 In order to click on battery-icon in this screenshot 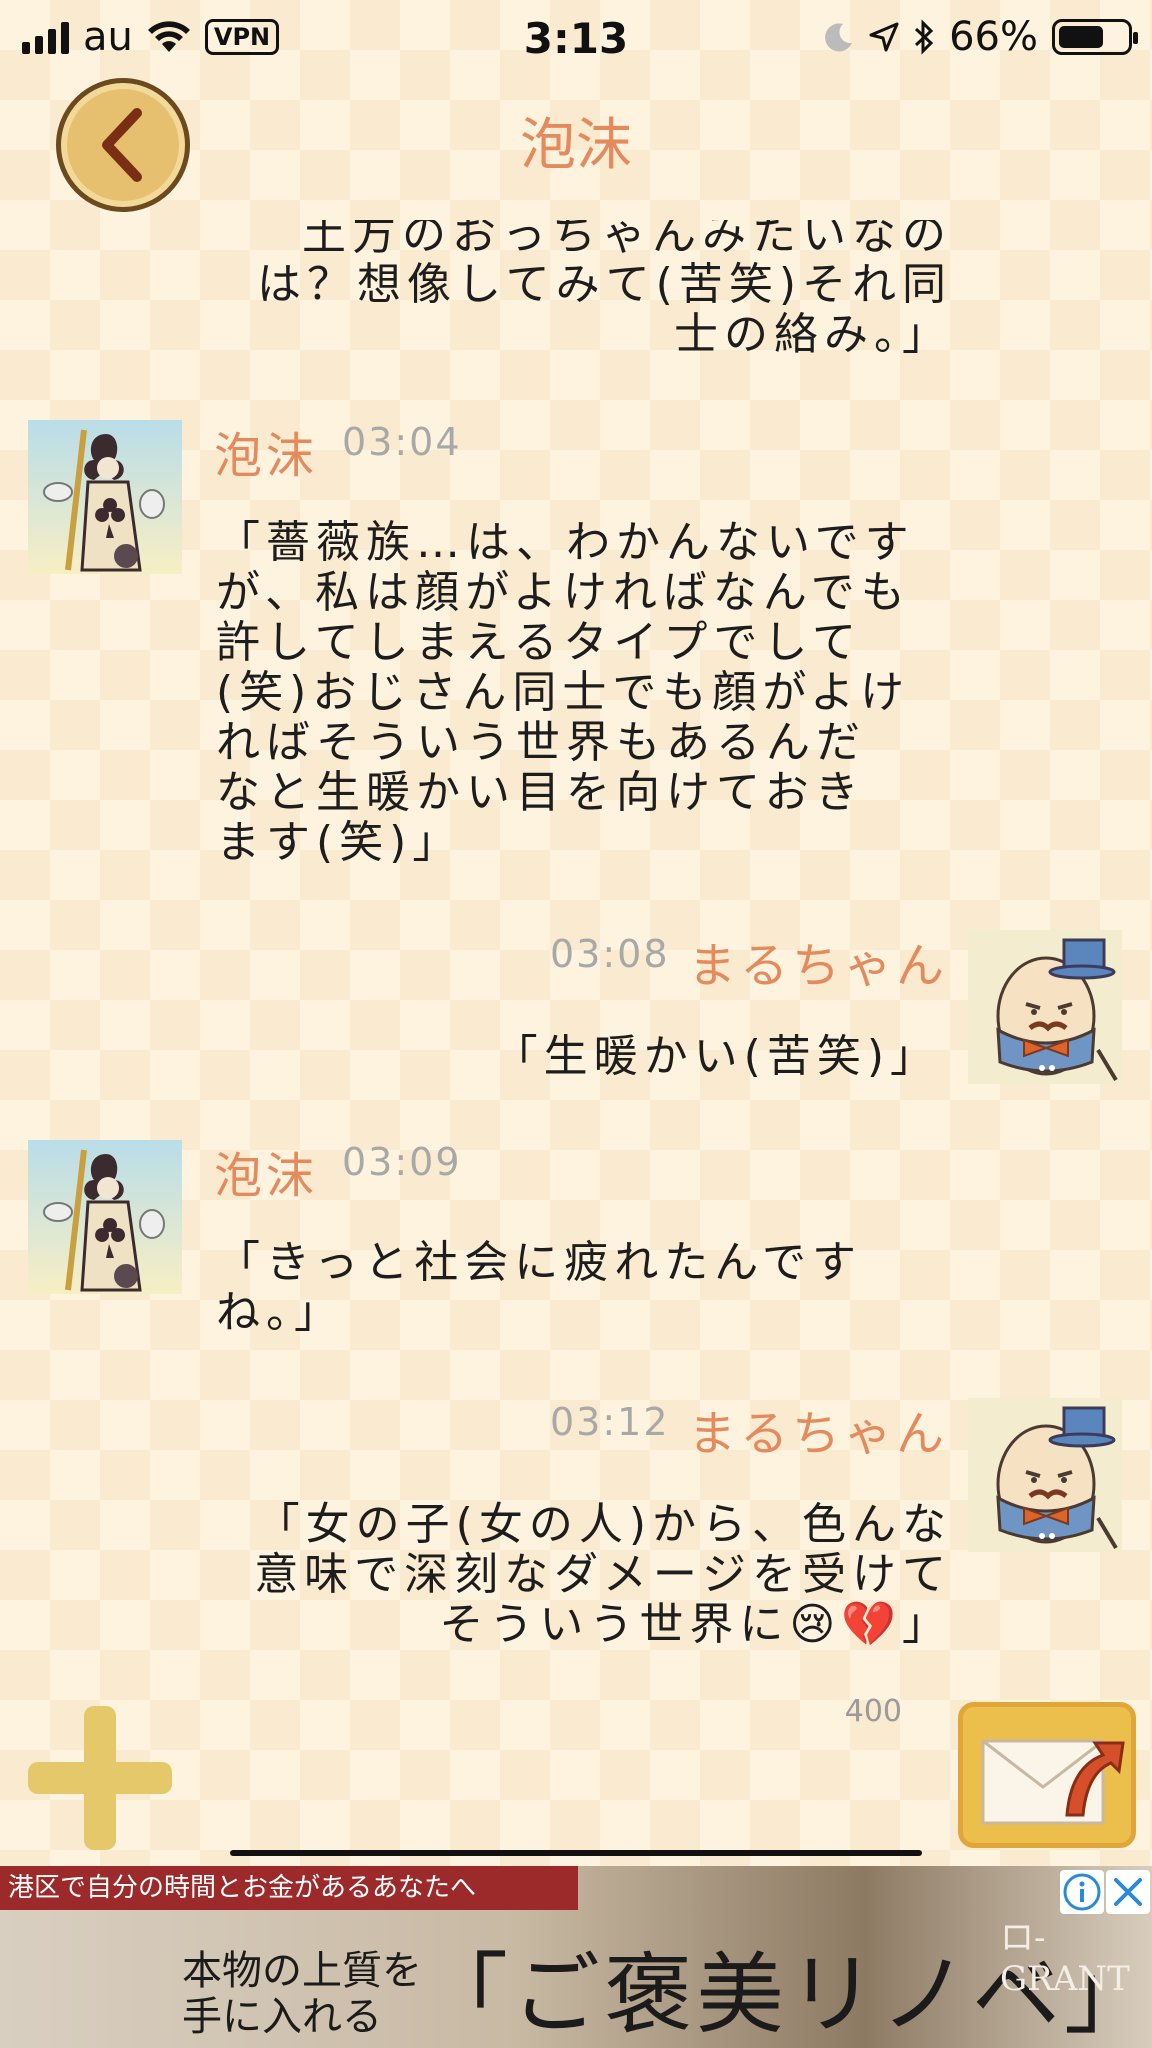, I will do `click(1095, 37)`.